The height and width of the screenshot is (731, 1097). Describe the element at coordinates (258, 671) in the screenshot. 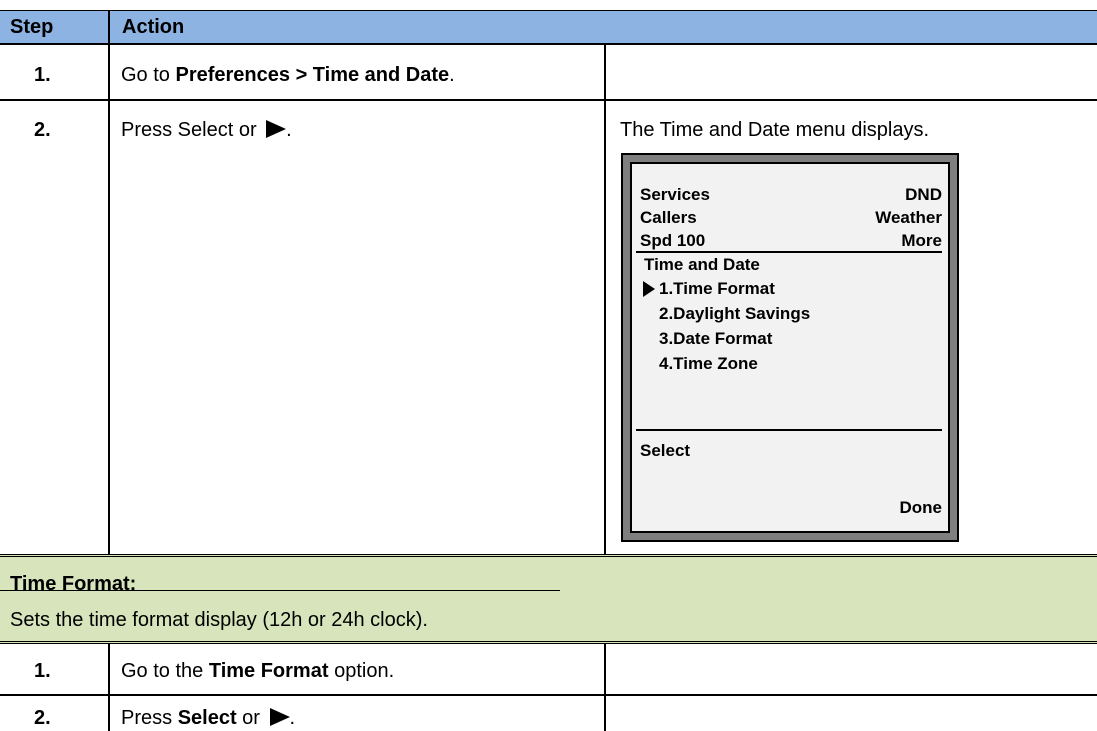

I see `row-action-text: Go to the Time Format option.` at that location.